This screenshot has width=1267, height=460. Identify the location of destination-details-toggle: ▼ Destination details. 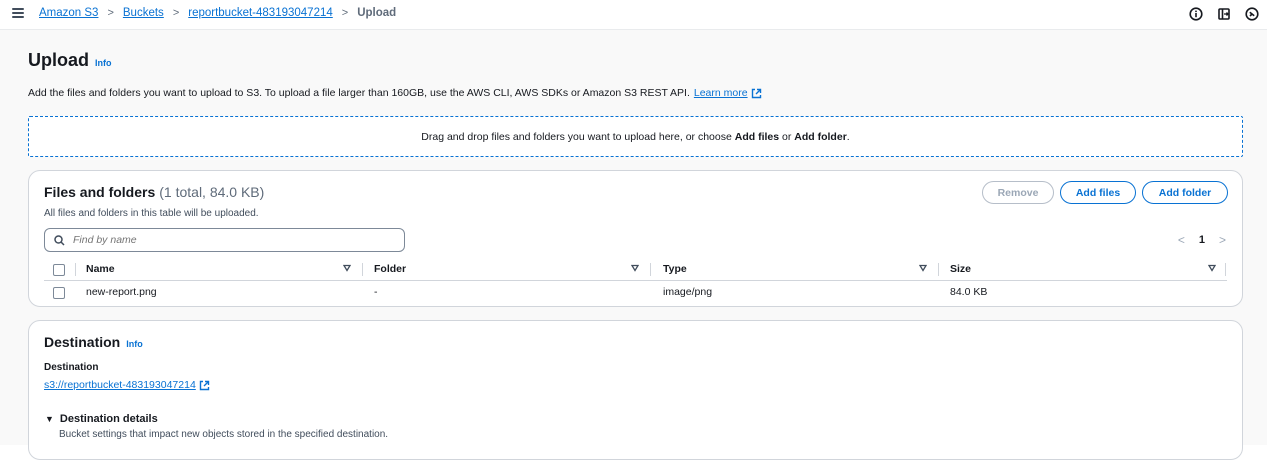
(101, 419).